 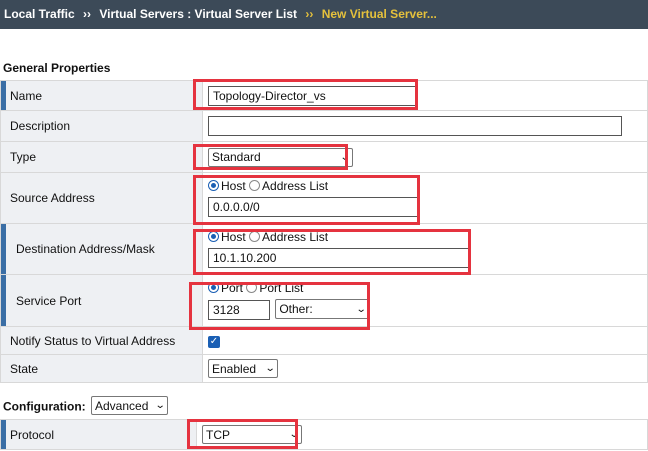 What do you see at coordinates (233, 186) in the screenshot?
I see `source-host-option: Host` at bounding box center [233, 186].